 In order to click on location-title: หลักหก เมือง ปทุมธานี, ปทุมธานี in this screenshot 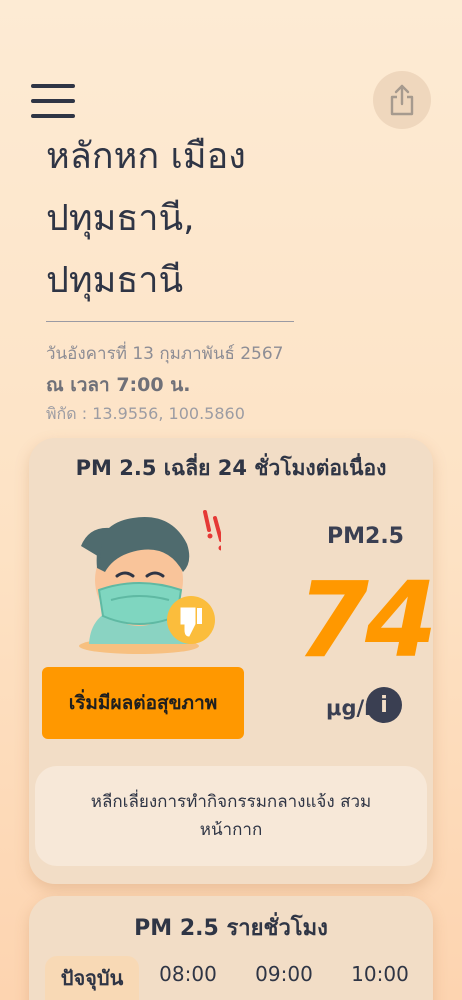, I will do `click(226, 219)`.